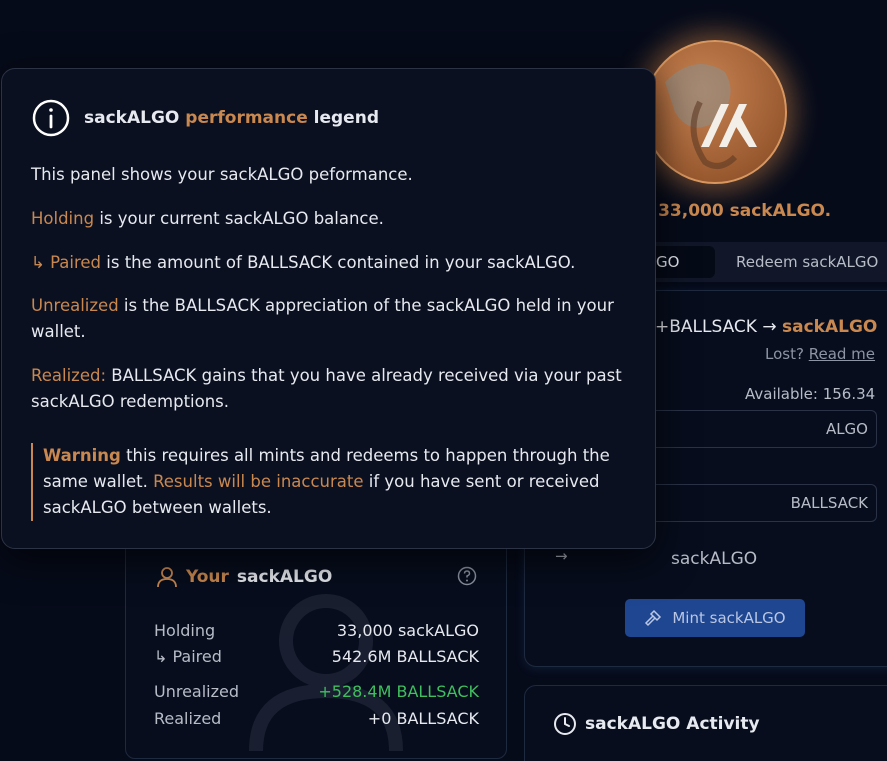  Describe the element at coordinates (715, 618) in the screenshot. I see `mint-button: Mint sackALGO` at that location.